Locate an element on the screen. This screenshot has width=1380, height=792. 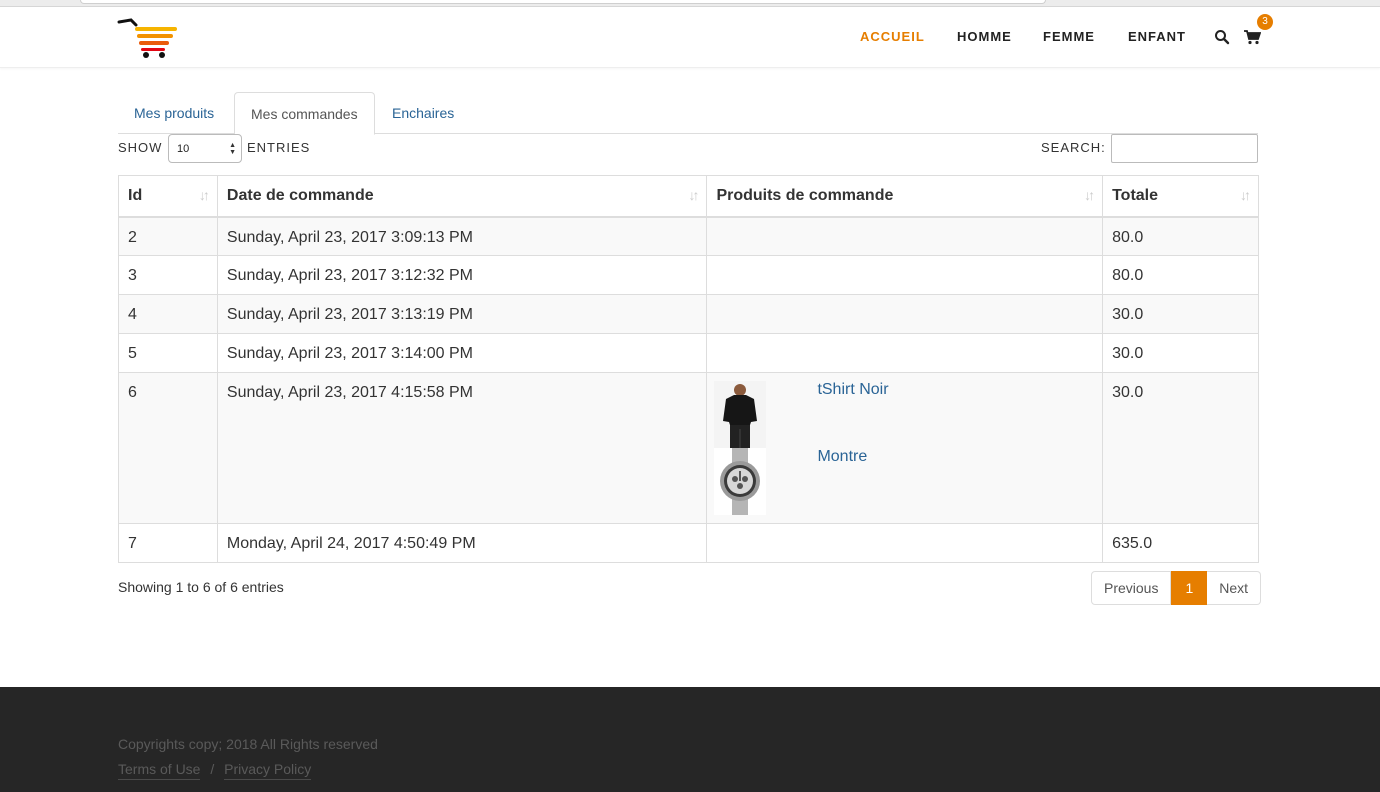
cell-date: Sunday, April 23, 2017 3:14:00 PM is located at coordinates (462, 353).